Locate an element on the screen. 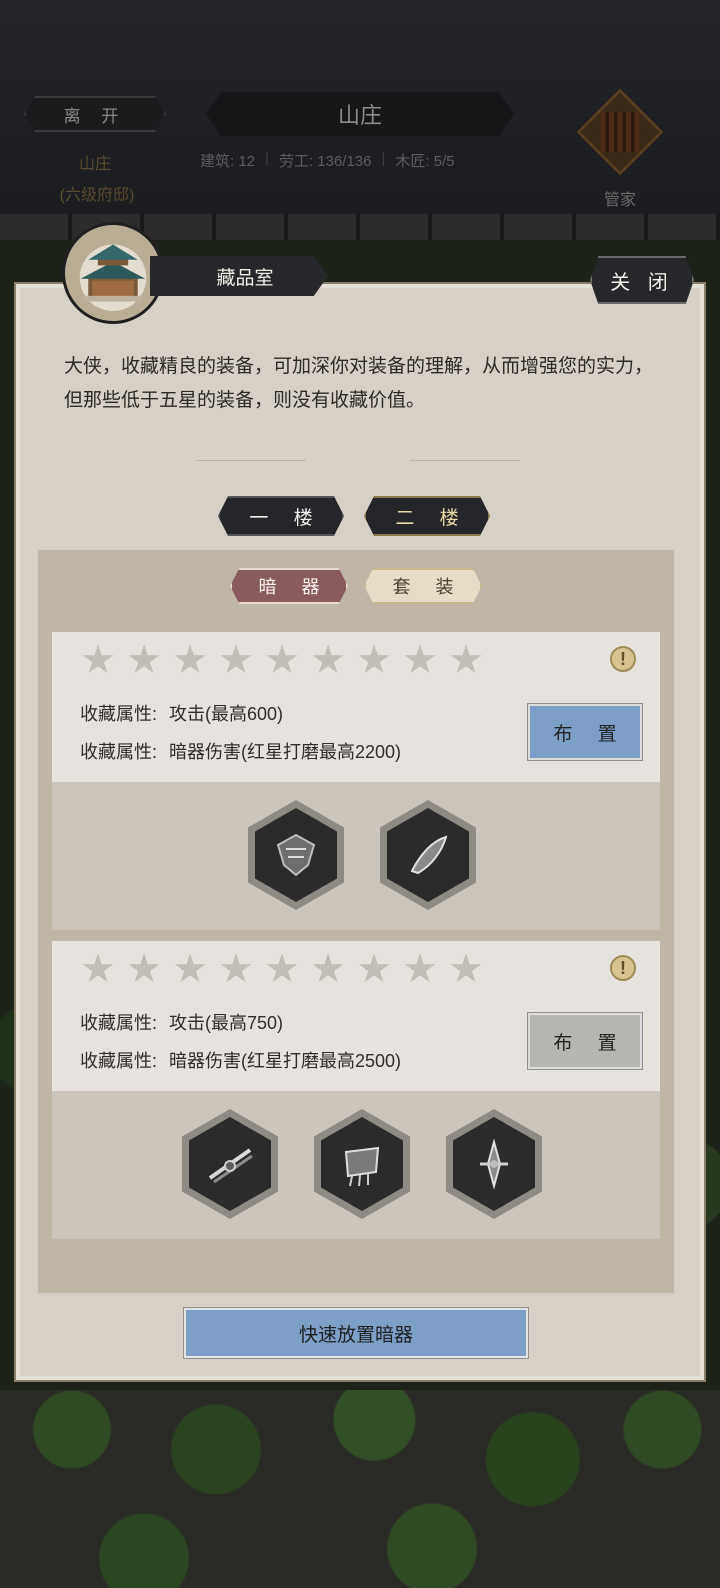  page-title: 山庄 is located at coordinates (360, 114).